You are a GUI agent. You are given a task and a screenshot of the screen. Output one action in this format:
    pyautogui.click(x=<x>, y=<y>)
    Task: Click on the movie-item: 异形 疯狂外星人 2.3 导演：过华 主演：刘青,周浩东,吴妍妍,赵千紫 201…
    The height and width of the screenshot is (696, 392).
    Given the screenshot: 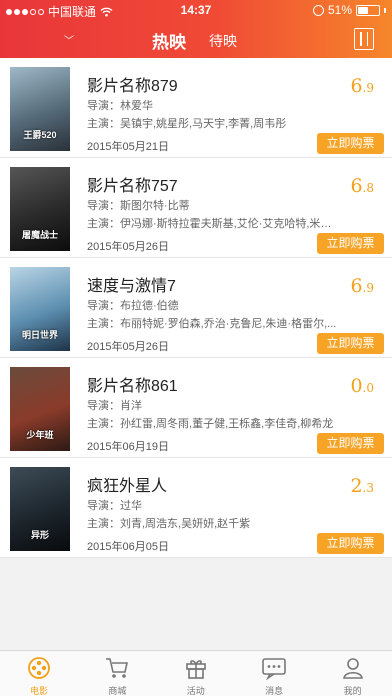 What is the action you would take?
    pyautogui.click(x=196, y=508)
    